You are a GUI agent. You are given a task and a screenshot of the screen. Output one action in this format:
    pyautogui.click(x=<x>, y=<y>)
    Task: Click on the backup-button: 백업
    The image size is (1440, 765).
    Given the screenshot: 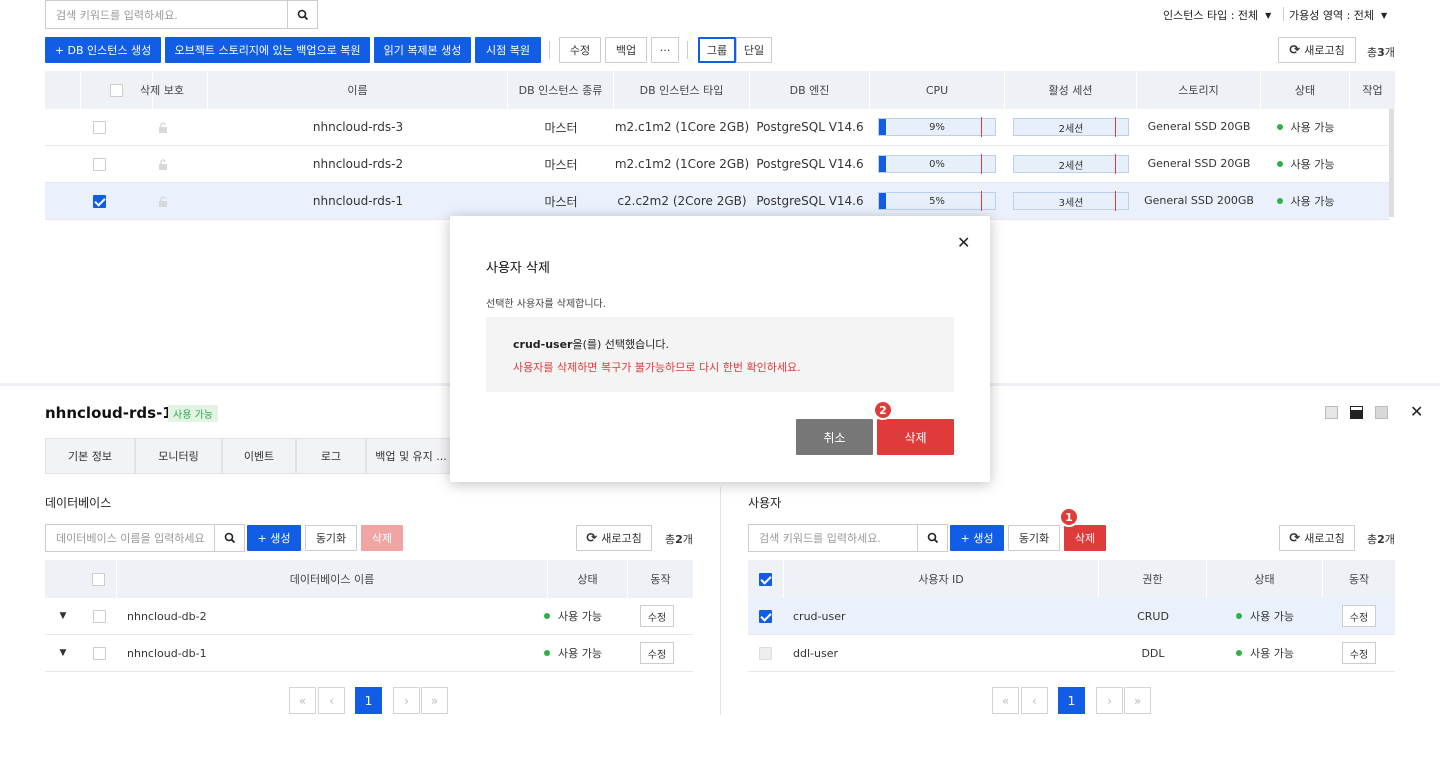 What is the action you would take?
    pyautogui.click(x=626, y=50)
    